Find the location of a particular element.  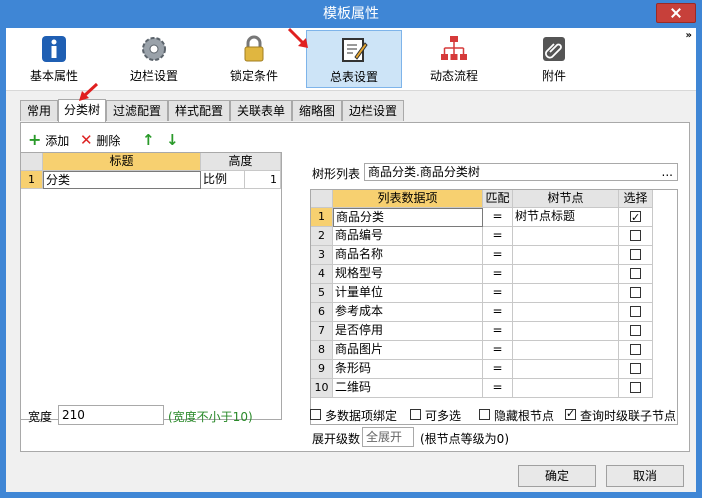

column-header-match: 匹配 is located at coordinates (498, 199).